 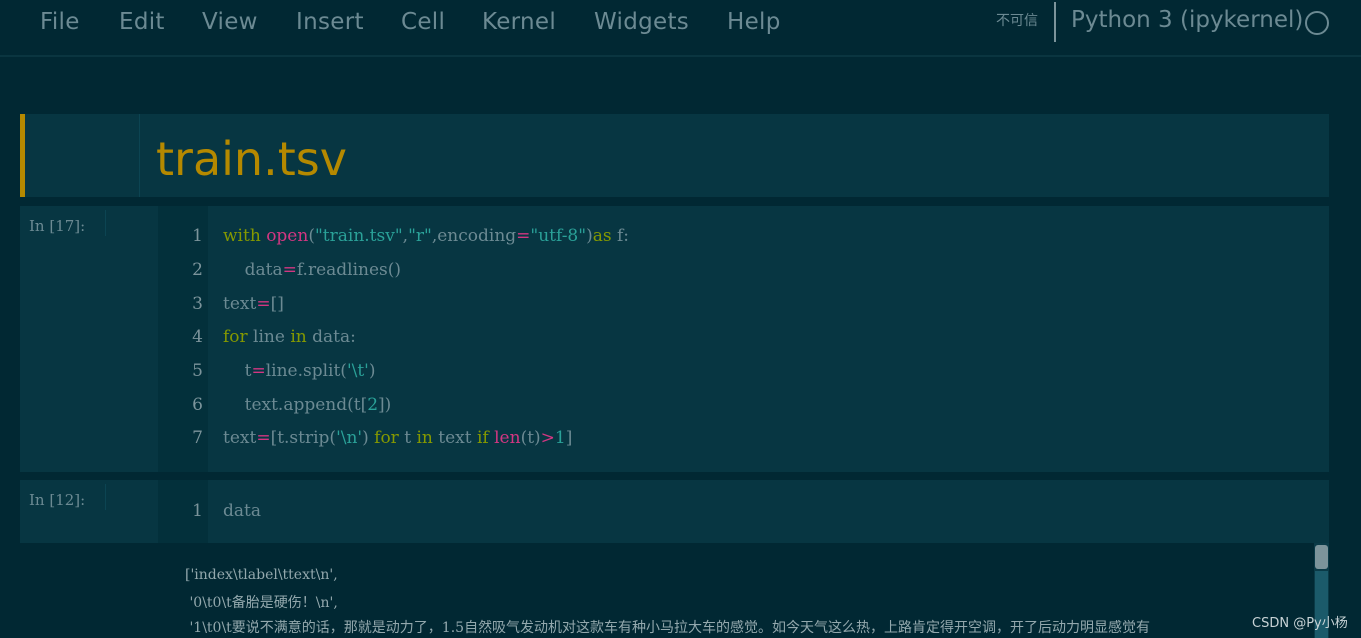 What do you see at coordinates (312, 270) in the screenshot?
I see `code-line: data=f.readlines()` at bounding box center [312, 270].